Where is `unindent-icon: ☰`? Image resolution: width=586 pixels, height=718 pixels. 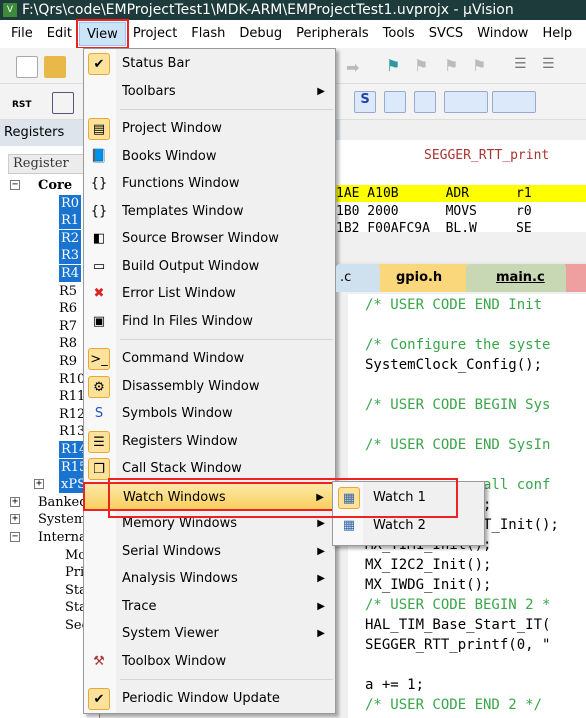 unindent-icon: ☰ is located at coordinates (553, 67).